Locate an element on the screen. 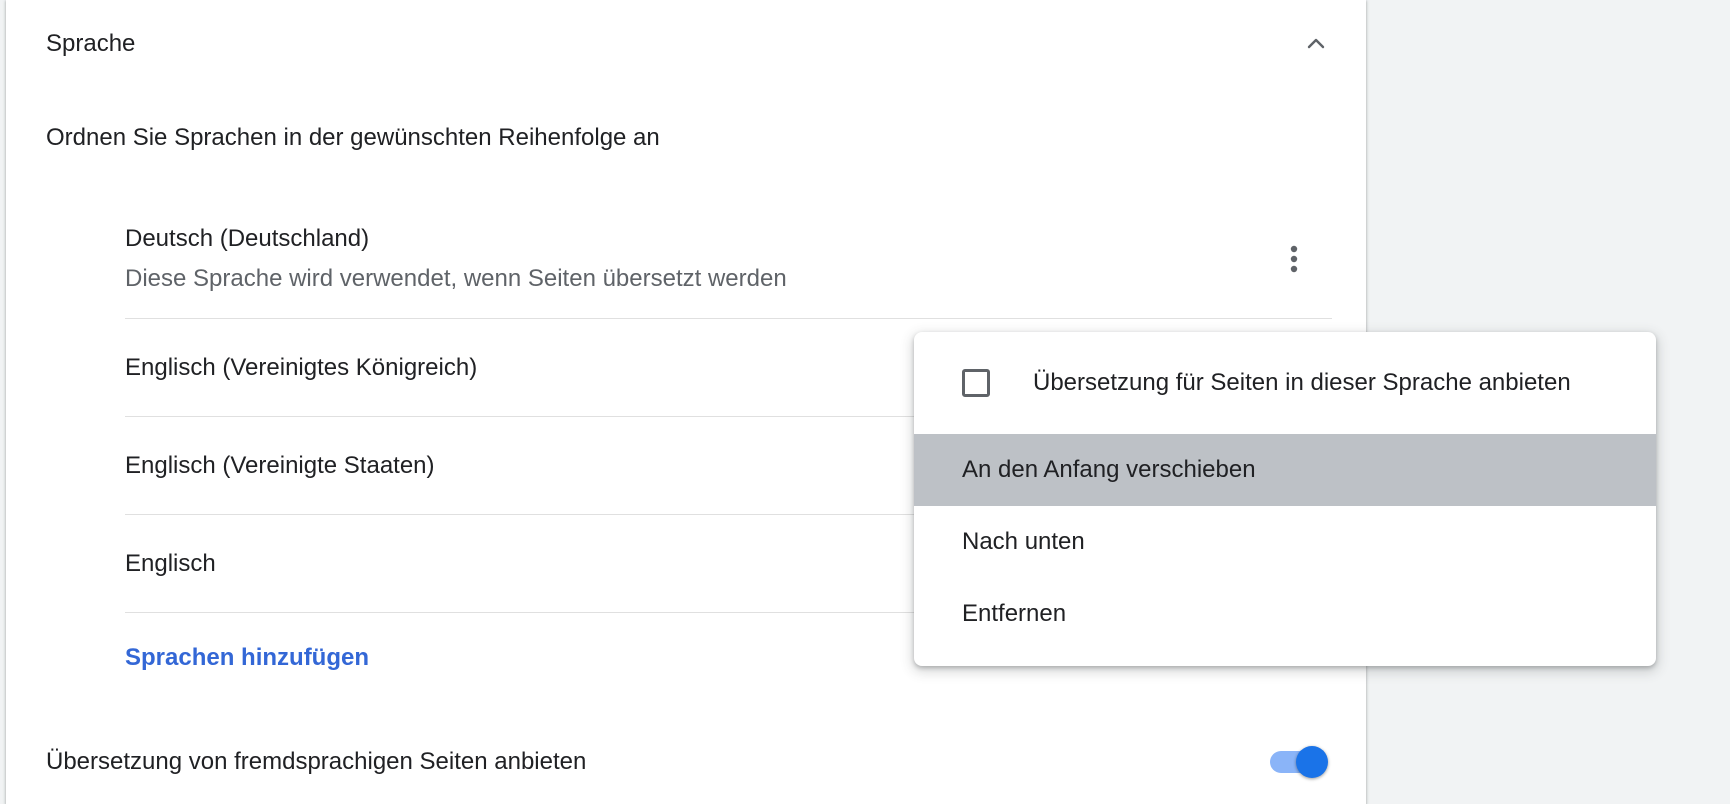 The height and width of the screenshot is (804, 1730). section-header: Sprache is located at coordinates (686, 44).